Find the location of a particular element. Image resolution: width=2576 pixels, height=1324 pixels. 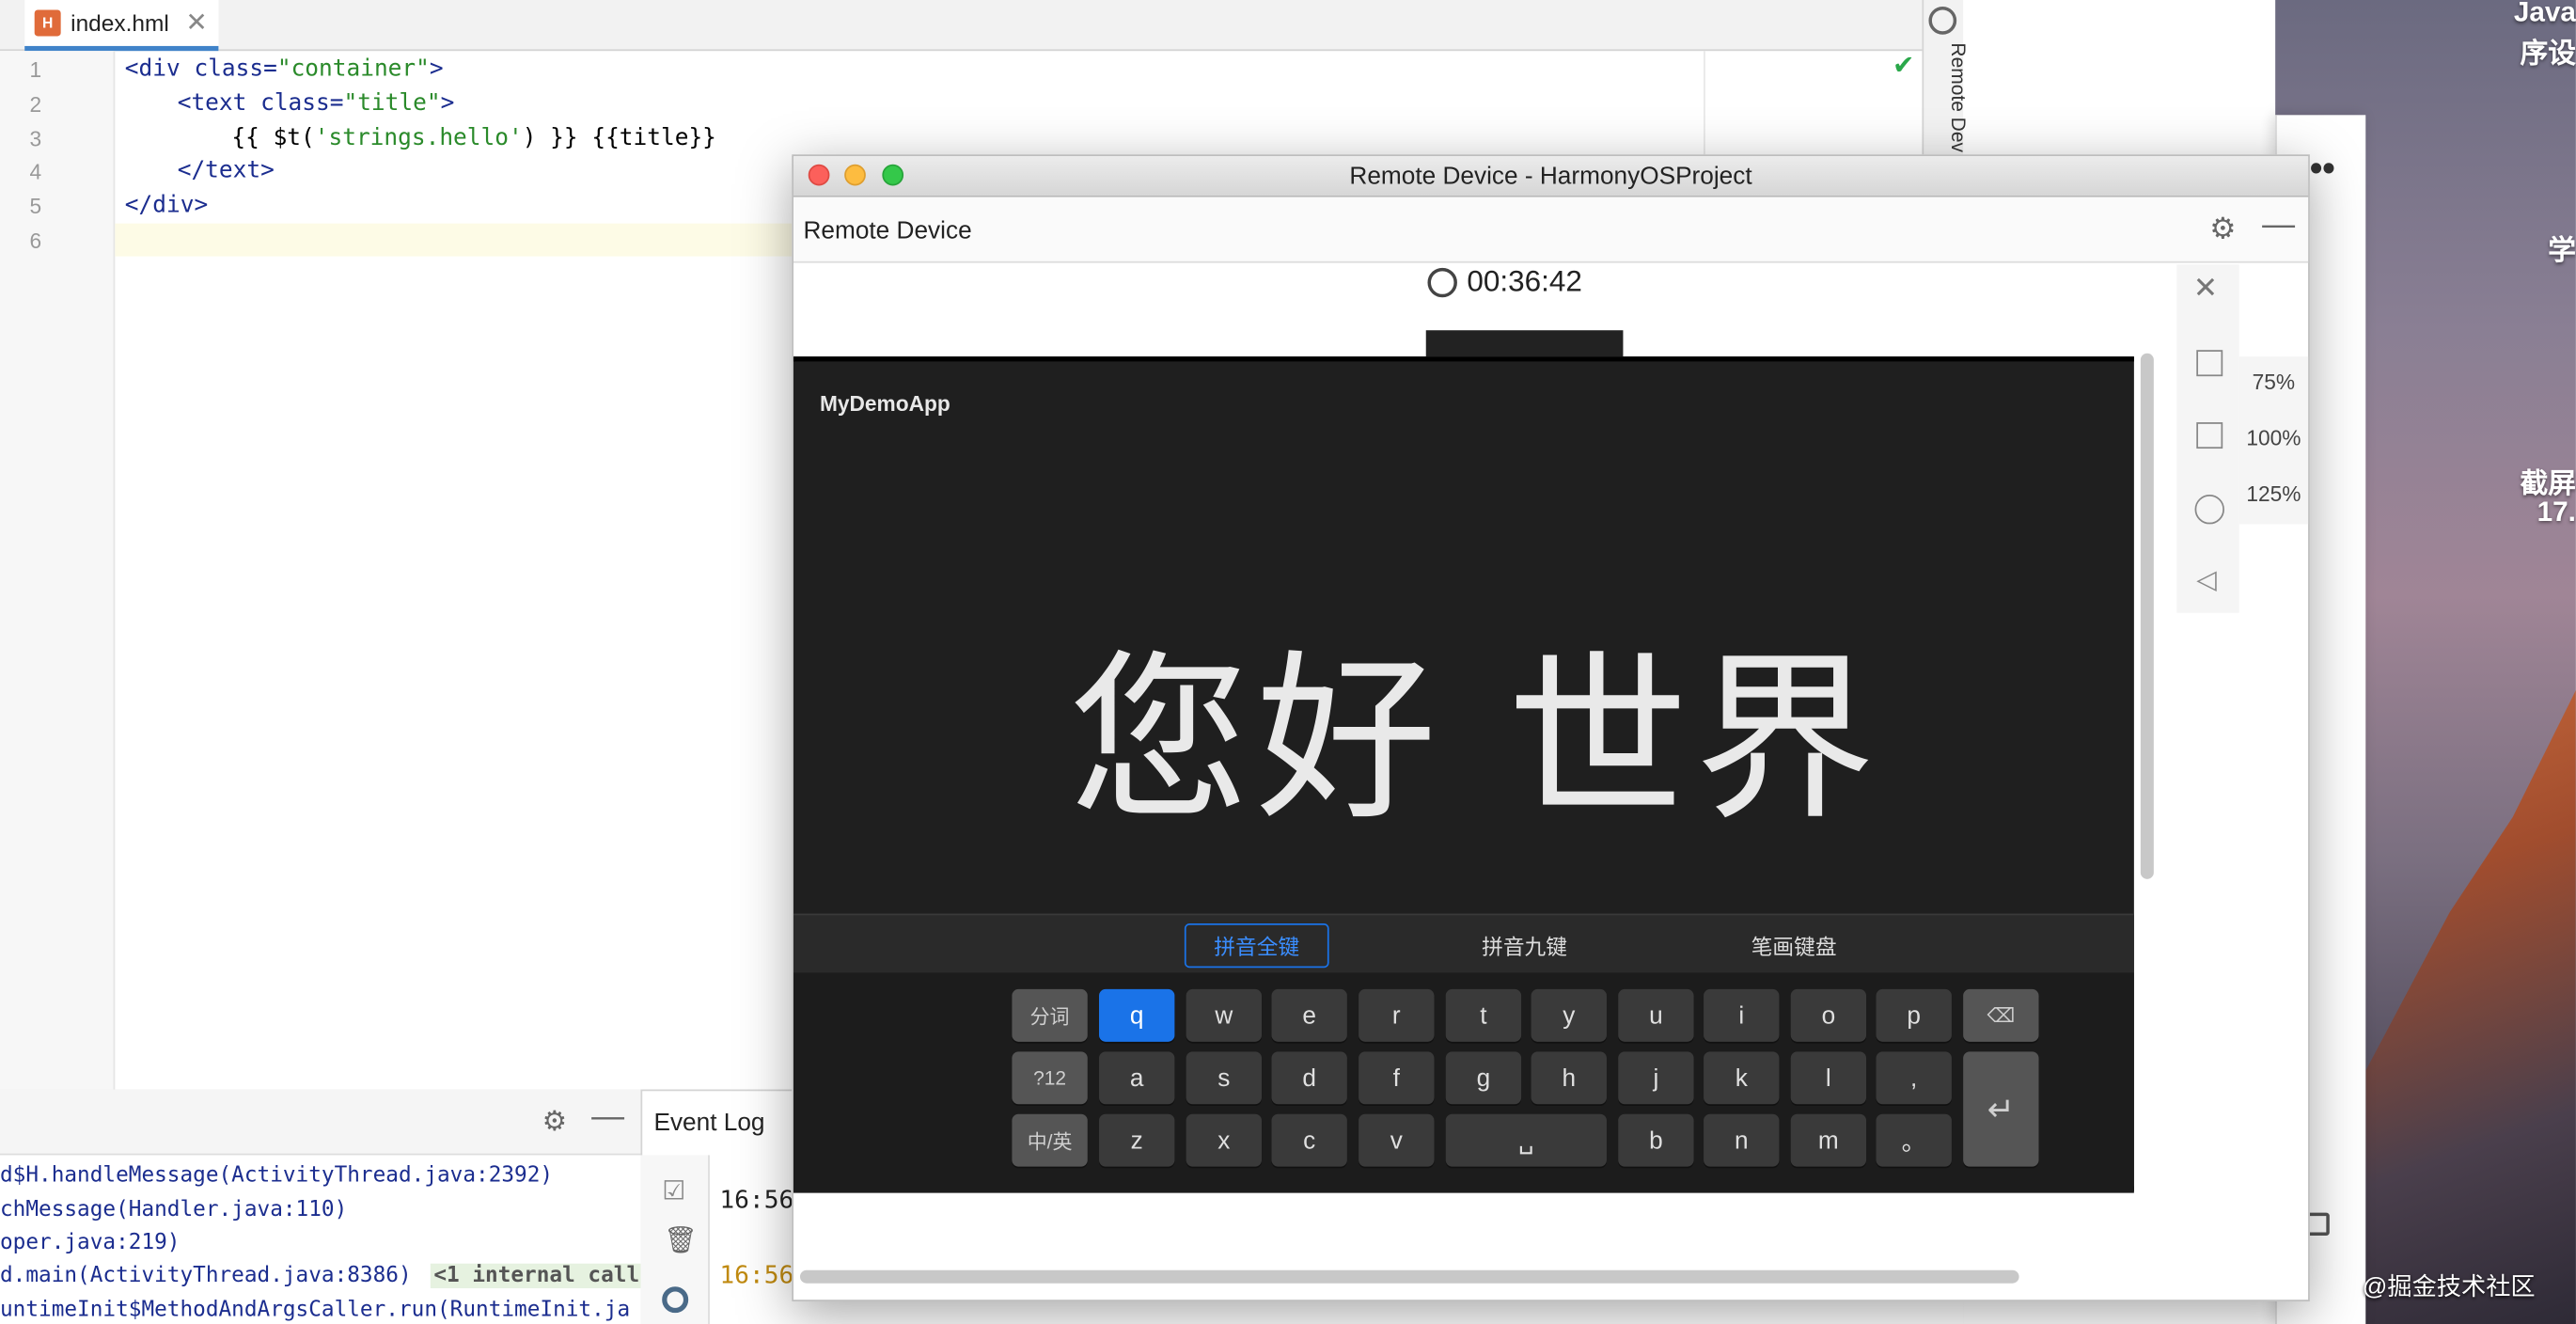

internal-call-link: <1 internal call is located at coordinates (536, 1275).